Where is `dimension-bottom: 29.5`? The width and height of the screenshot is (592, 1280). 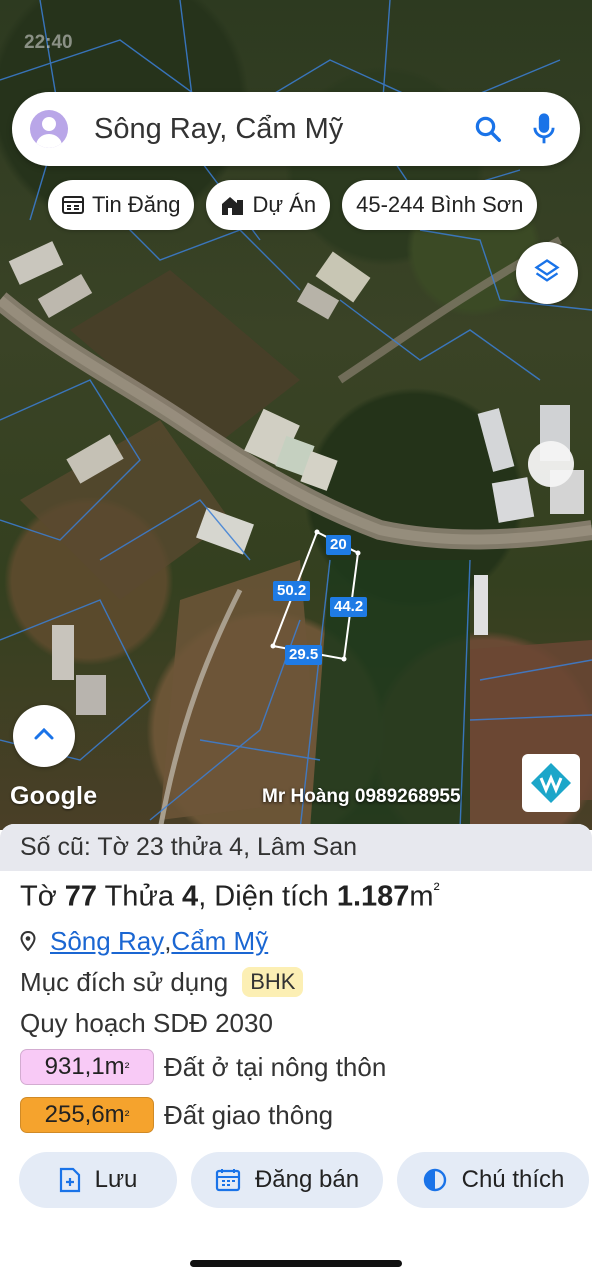
dimension-bottom: 29.5 is located at coordinates (304, 655).